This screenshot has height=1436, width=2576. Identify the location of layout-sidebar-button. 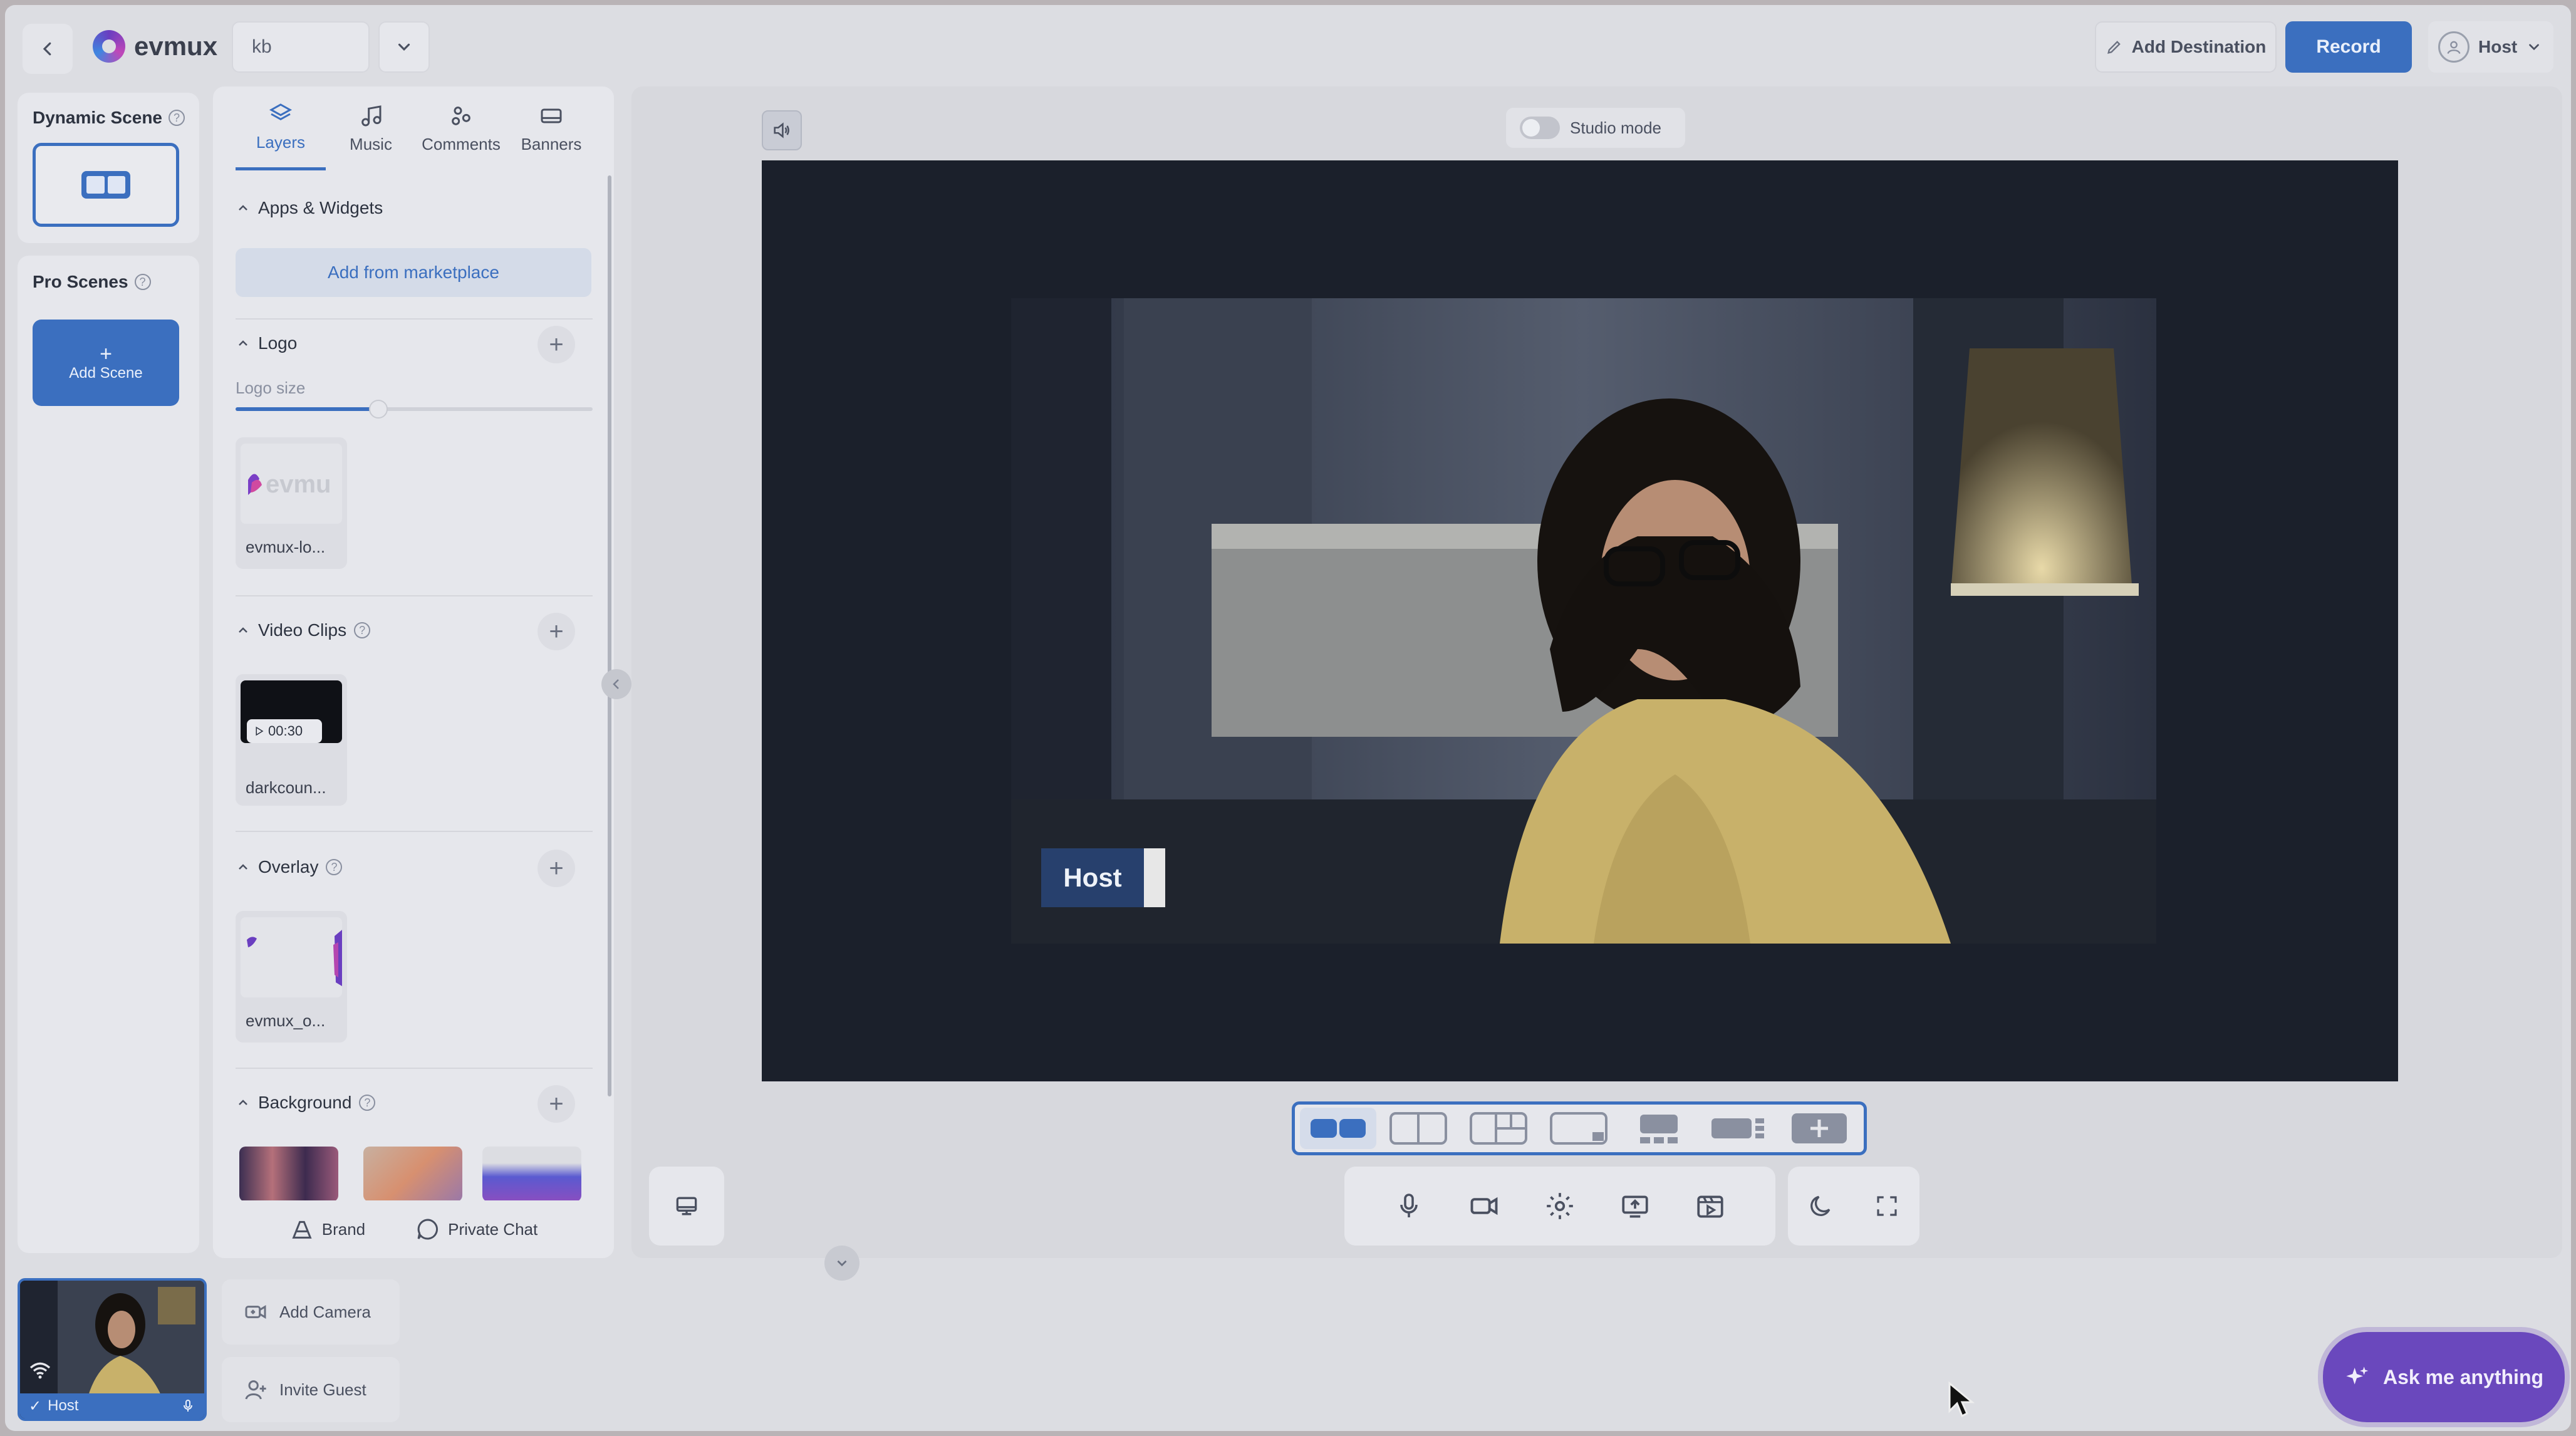
(1739, 1128).